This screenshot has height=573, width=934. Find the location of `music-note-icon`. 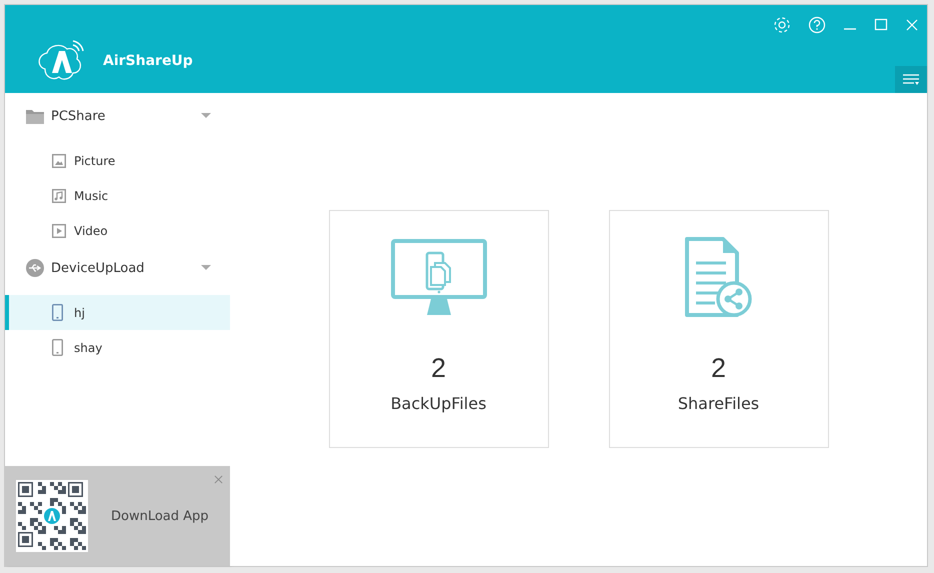

music-note-icon is located at coordinates (59, 195).